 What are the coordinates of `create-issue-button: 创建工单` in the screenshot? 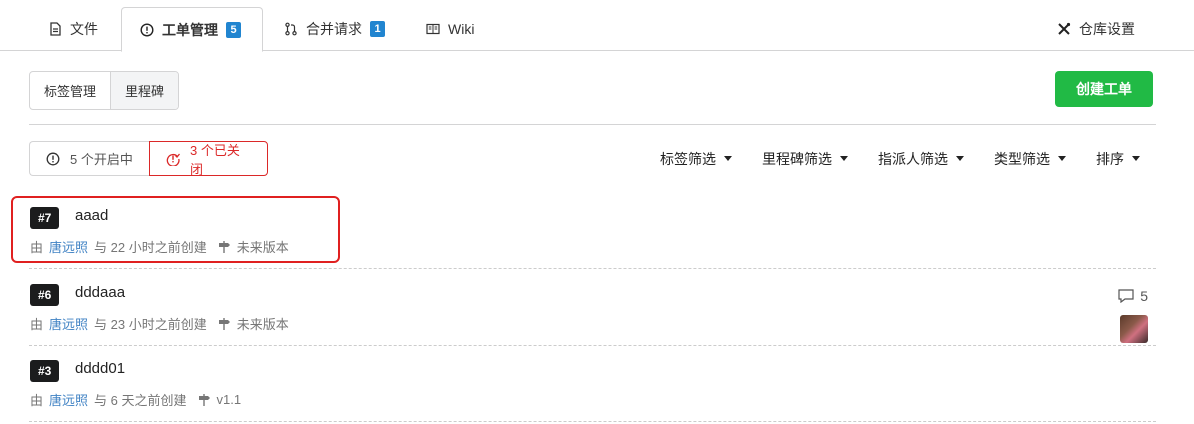 It's located at (1104, 89).